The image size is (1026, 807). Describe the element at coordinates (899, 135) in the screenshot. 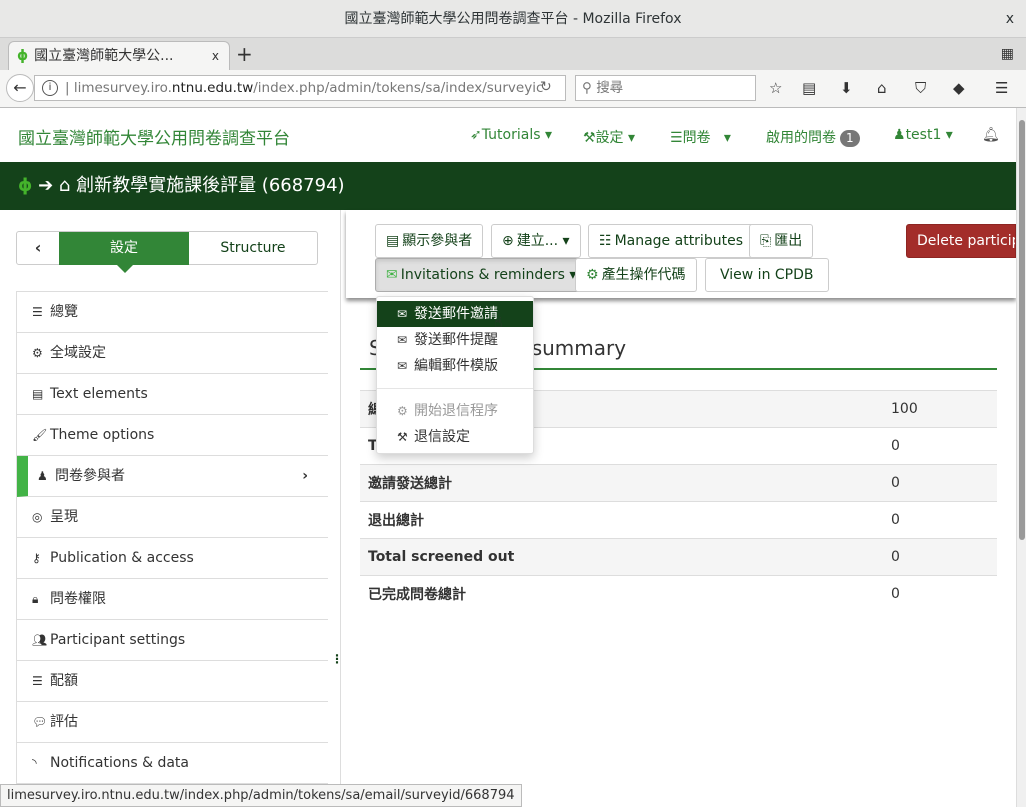

I see `user-icon: ♟` at that location.